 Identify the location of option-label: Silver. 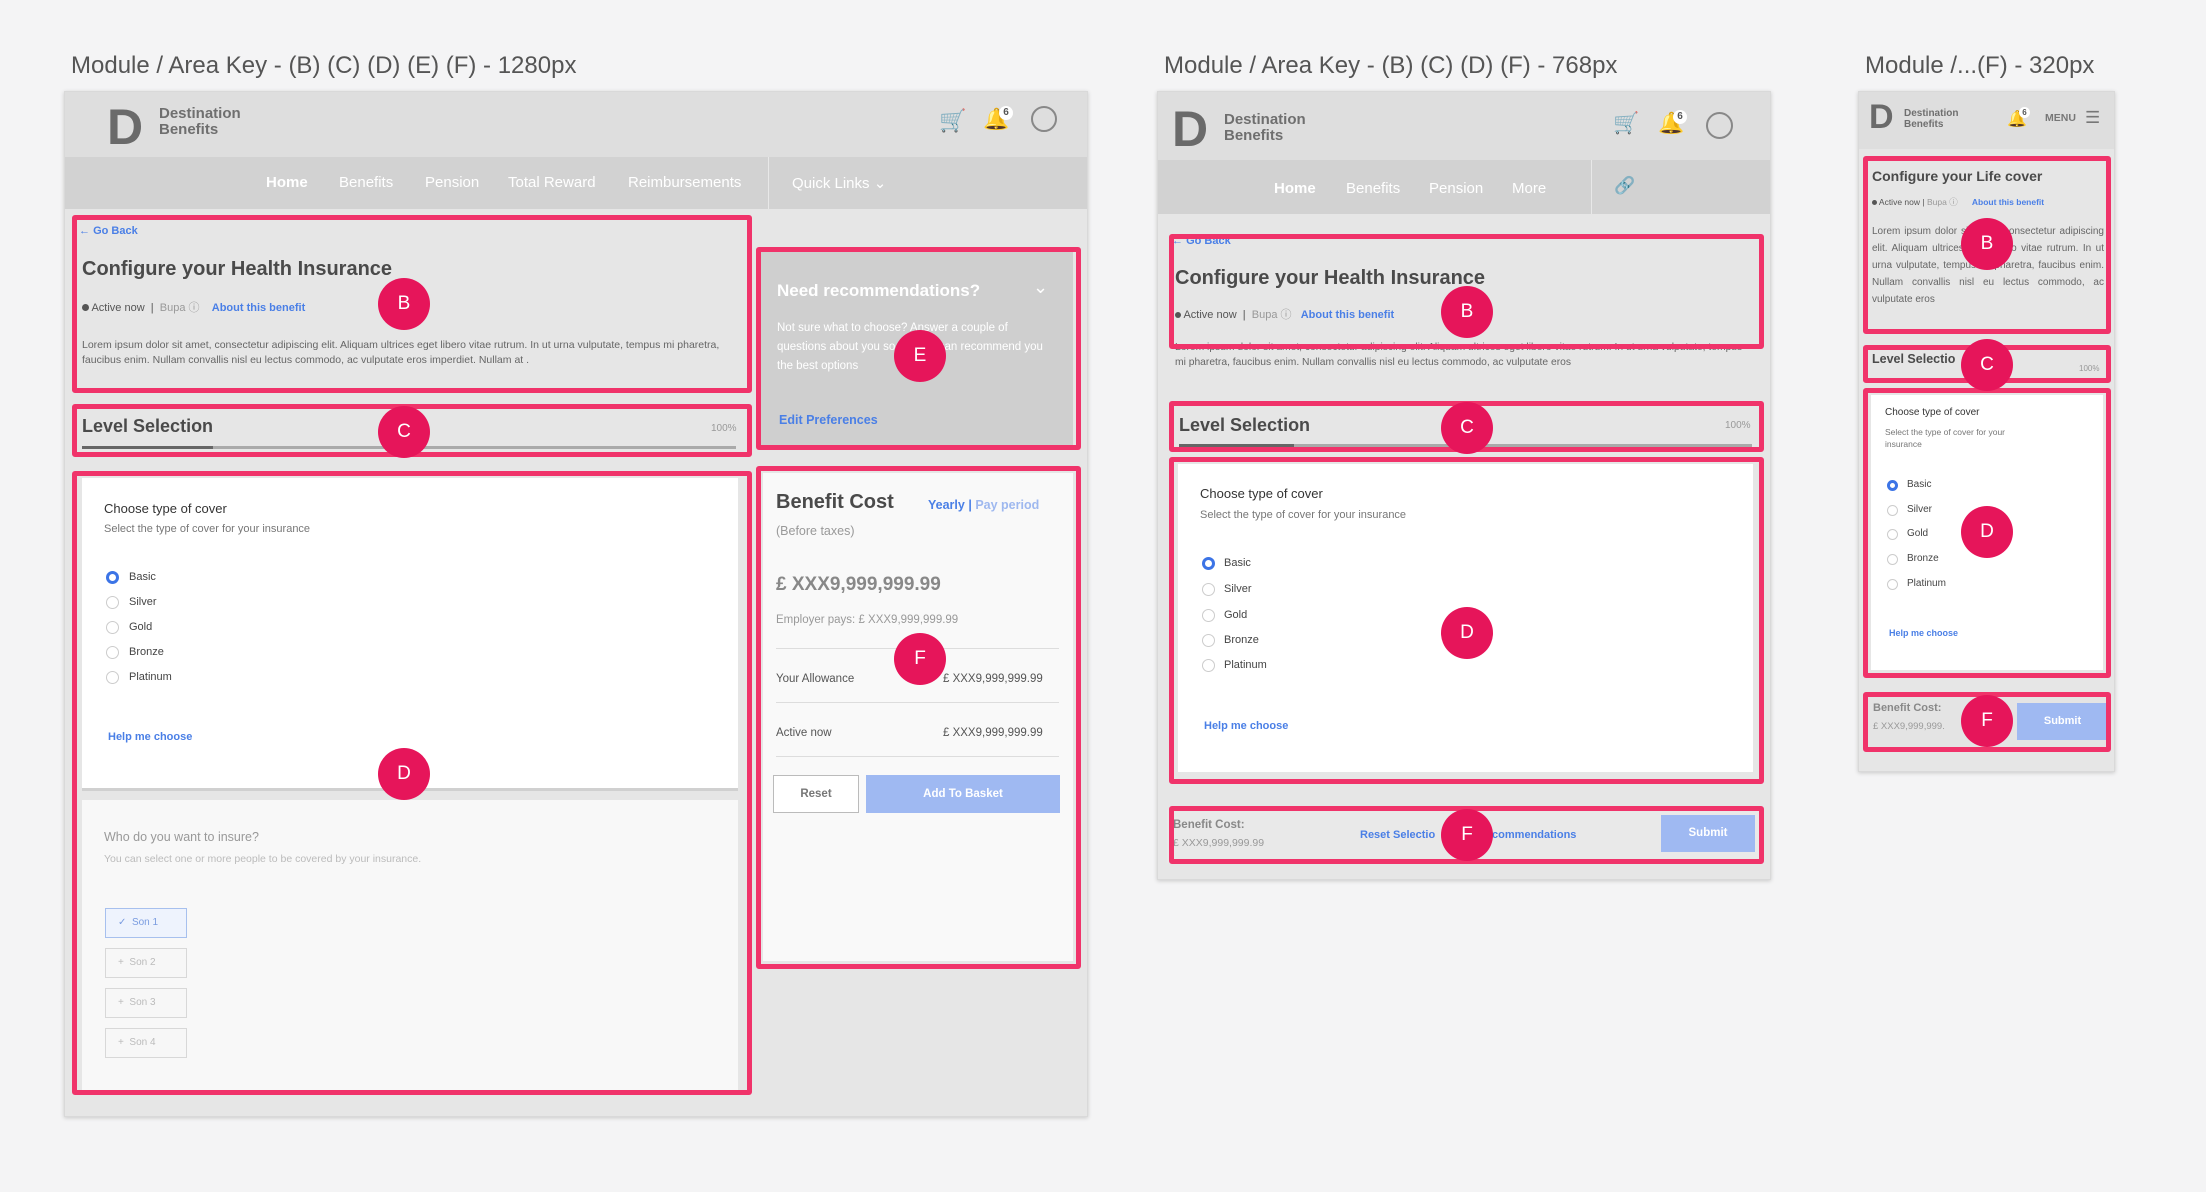
(1920, 509).